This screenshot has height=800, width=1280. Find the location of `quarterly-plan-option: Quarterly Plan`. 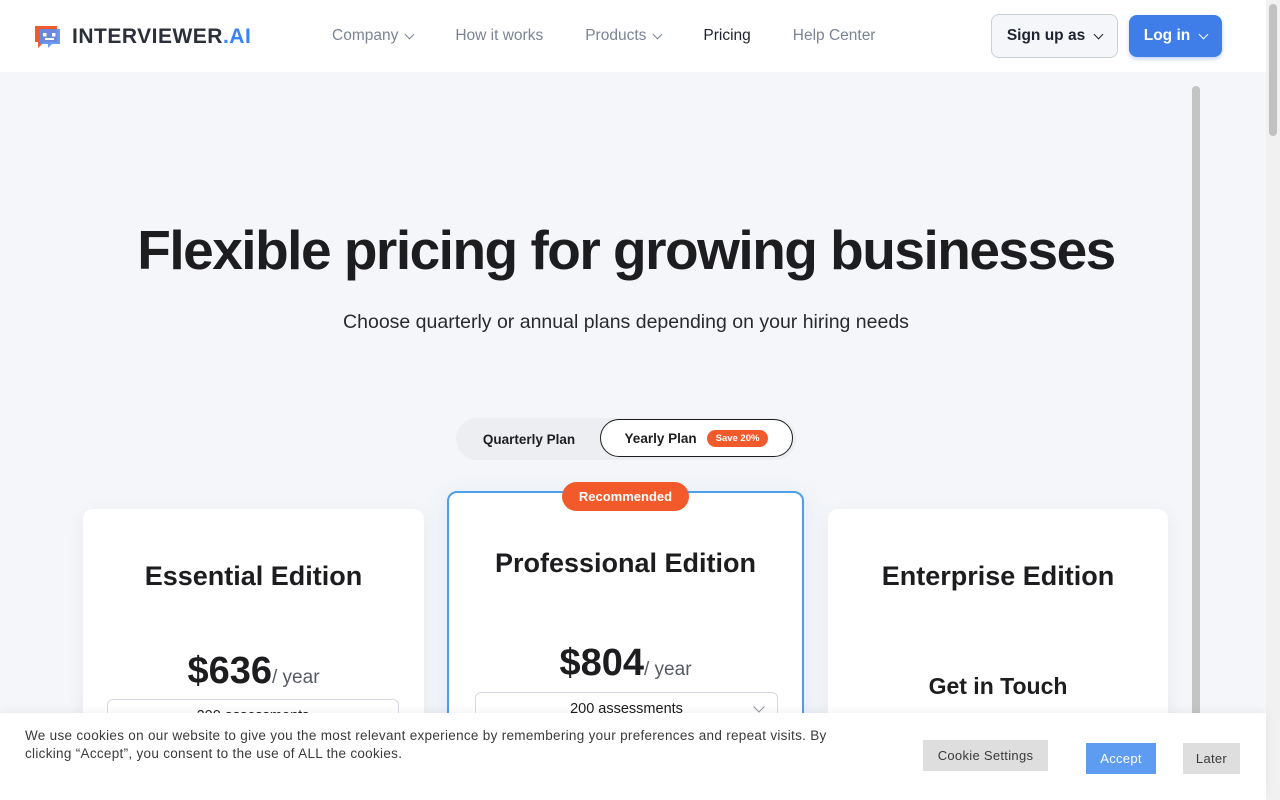

quarterly-plan-option: Quarterly Plan is located at coordinates (529, 439).